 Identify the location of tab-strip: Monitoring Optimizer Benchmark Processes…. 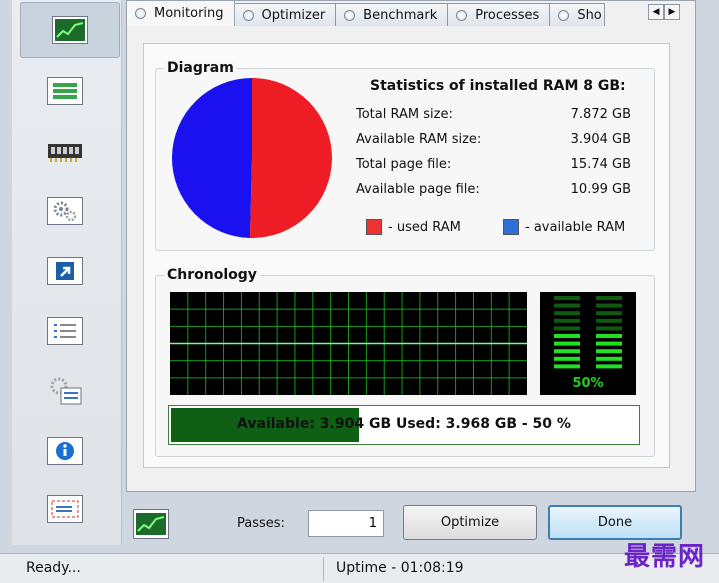
(365, 13).